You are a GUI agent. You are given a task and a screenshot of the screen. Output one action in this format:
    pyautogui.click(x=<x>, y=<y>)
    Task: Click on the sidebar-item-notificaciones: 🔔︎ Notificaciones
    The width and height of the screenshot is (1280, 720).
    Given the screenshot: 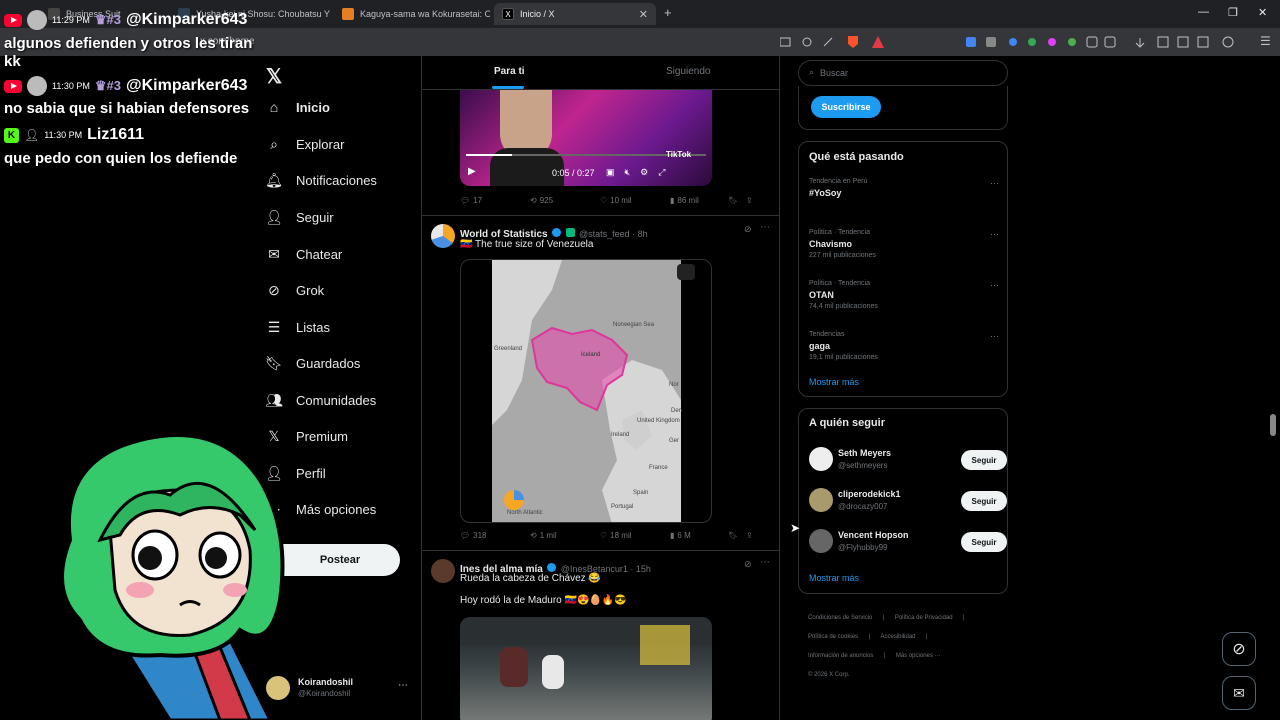 What is the action you would take?
    pyautogui.click(x=321, y=180)
    